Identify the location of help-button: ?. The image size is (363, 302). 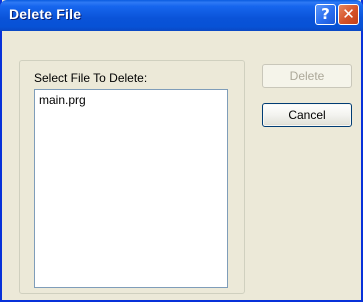
(325, 14).